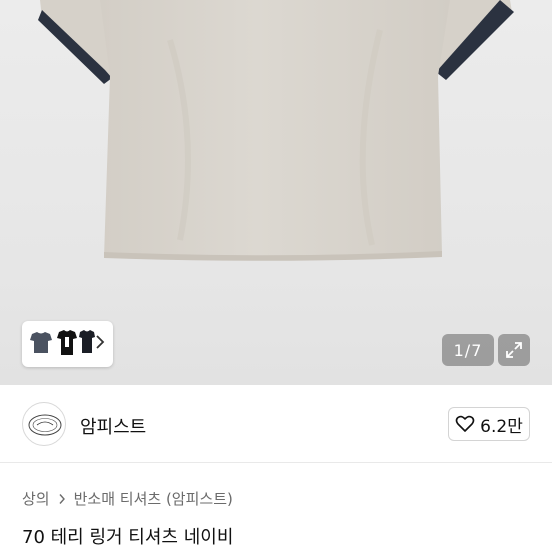  I want to click on like-button: 6.2만, so click(489, 424).